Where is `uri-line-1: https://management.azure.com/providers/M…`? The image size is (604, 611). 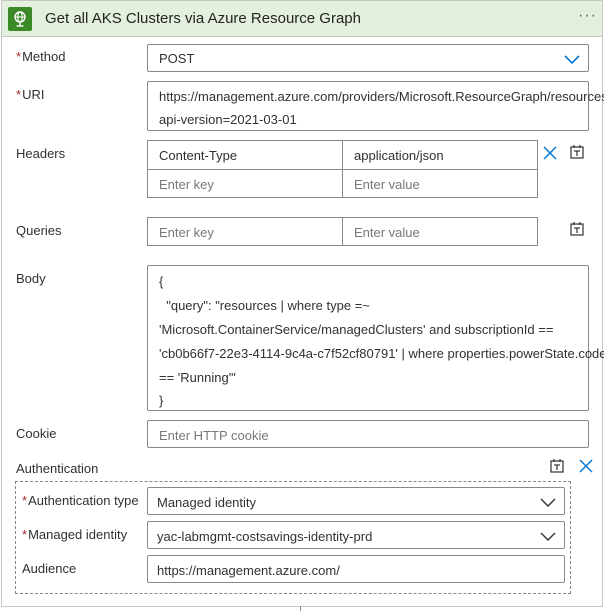 uri-line-1: https://management.azure.com/providers/M… is located at coordinates (381, 96).